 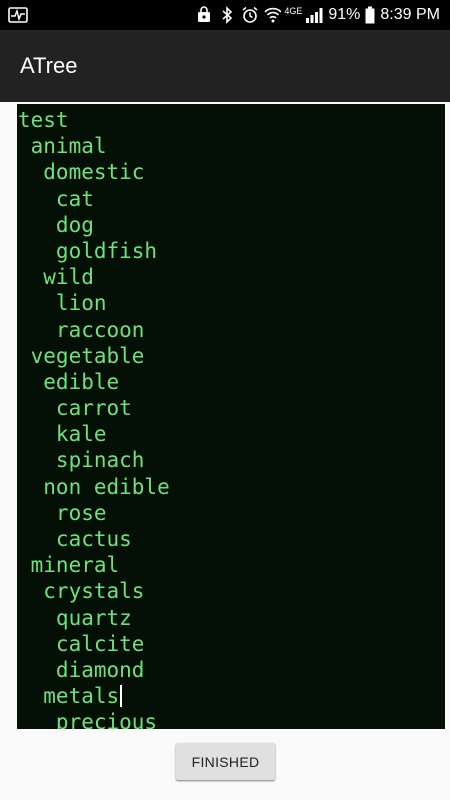 What do you see at coordinates (75, 539) in the screenshot?
I see `tree-line: cactus` at bounding box center [75, 539].